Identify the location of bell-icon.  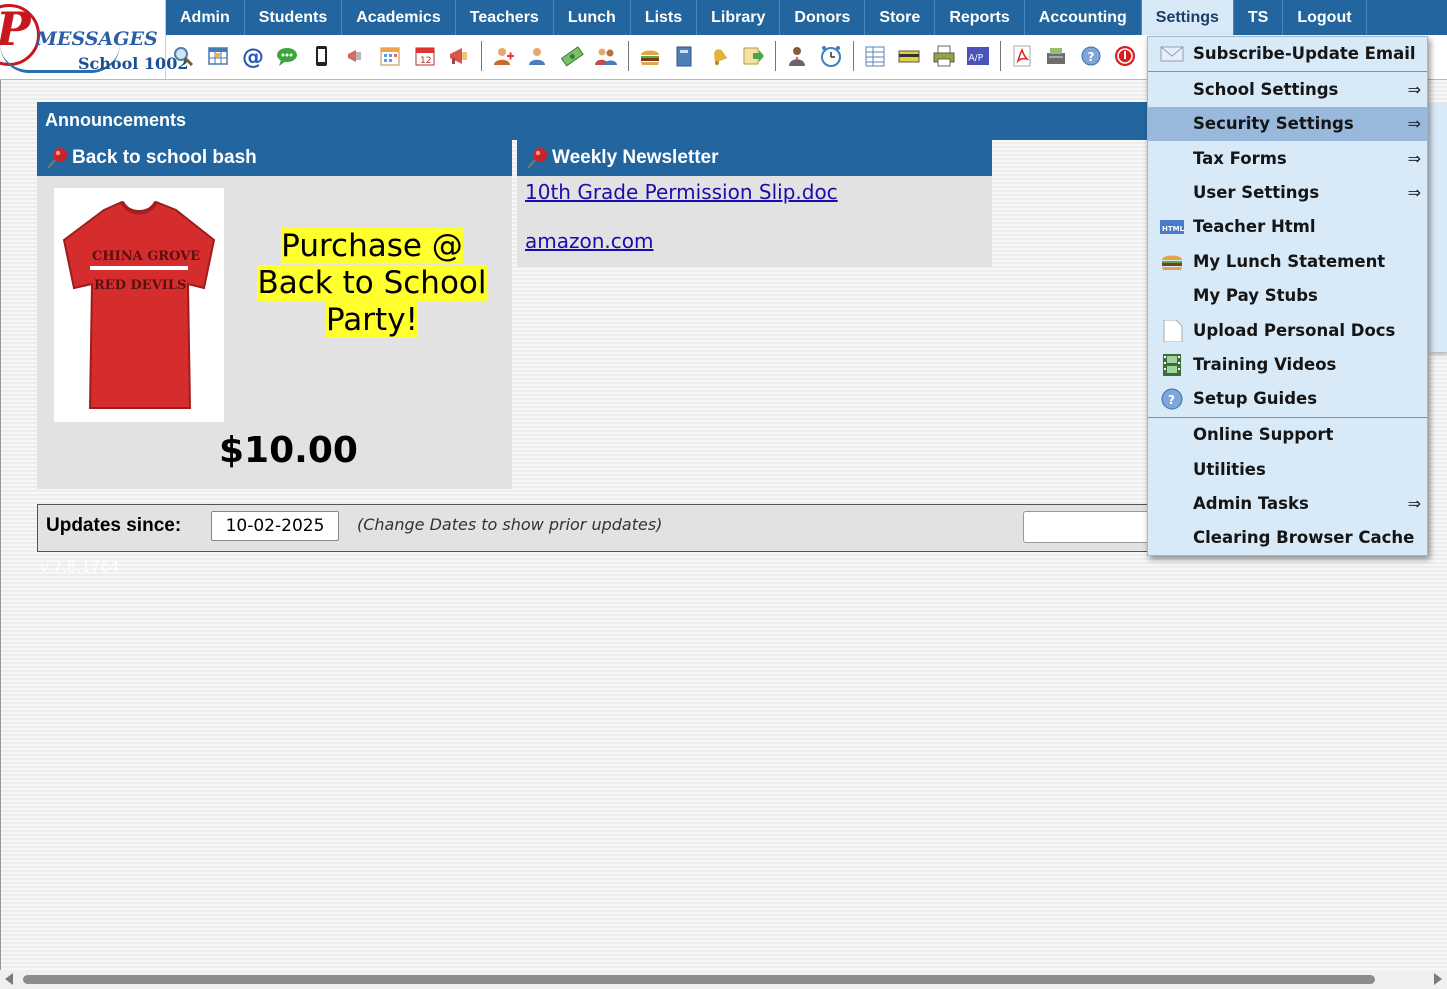
(719, 56).